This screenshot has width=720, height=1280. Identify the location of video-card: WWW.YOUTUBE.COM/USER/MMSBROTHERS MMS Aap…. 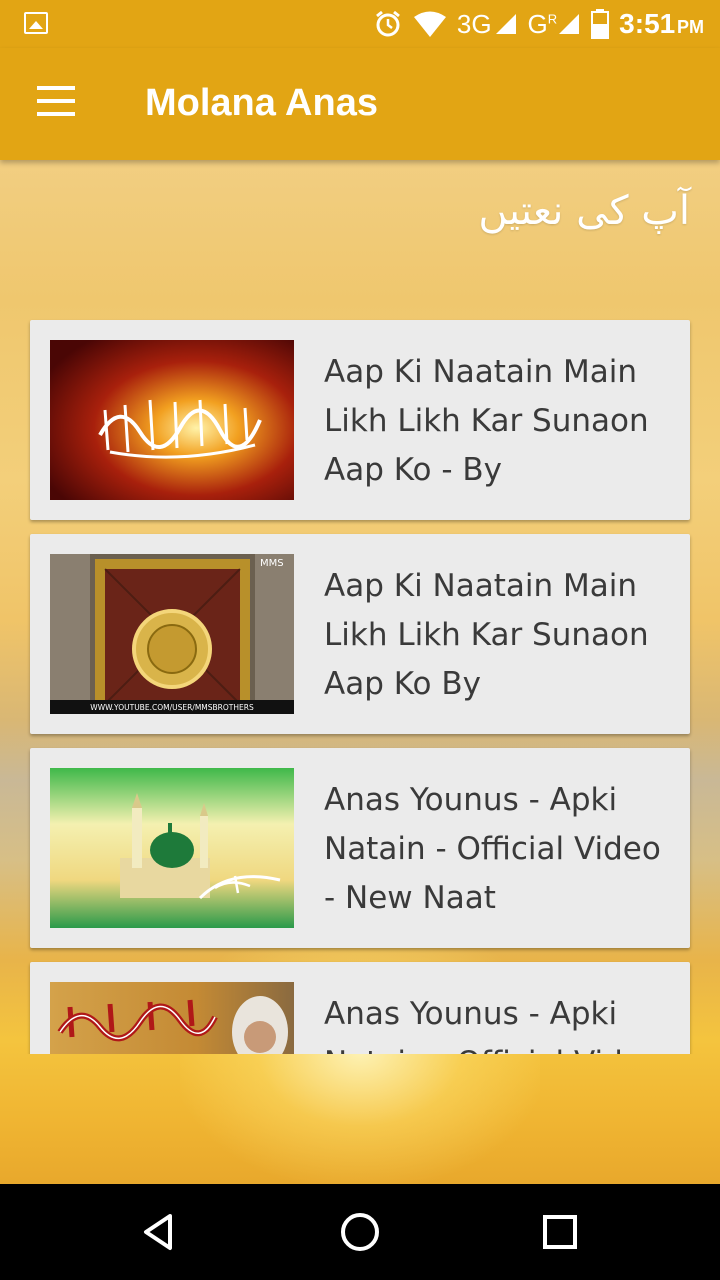
(360, 634).